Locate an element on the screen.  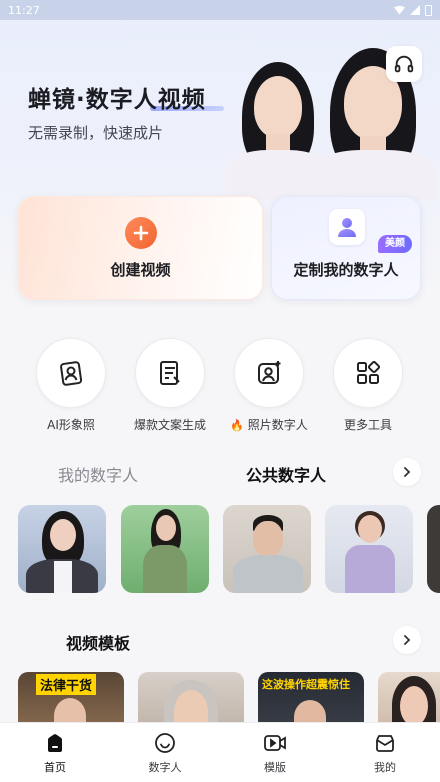
profile-envelope-icon is located at coordinates (385, 743).